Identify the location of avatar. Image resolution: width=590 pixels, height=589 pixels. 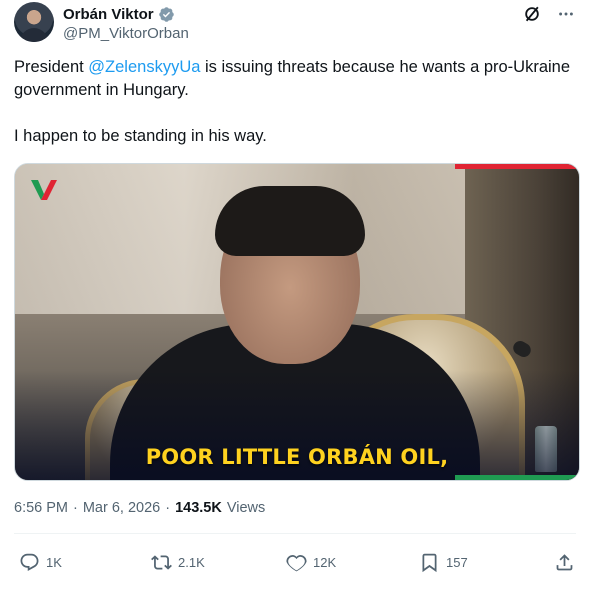
(34, 22).